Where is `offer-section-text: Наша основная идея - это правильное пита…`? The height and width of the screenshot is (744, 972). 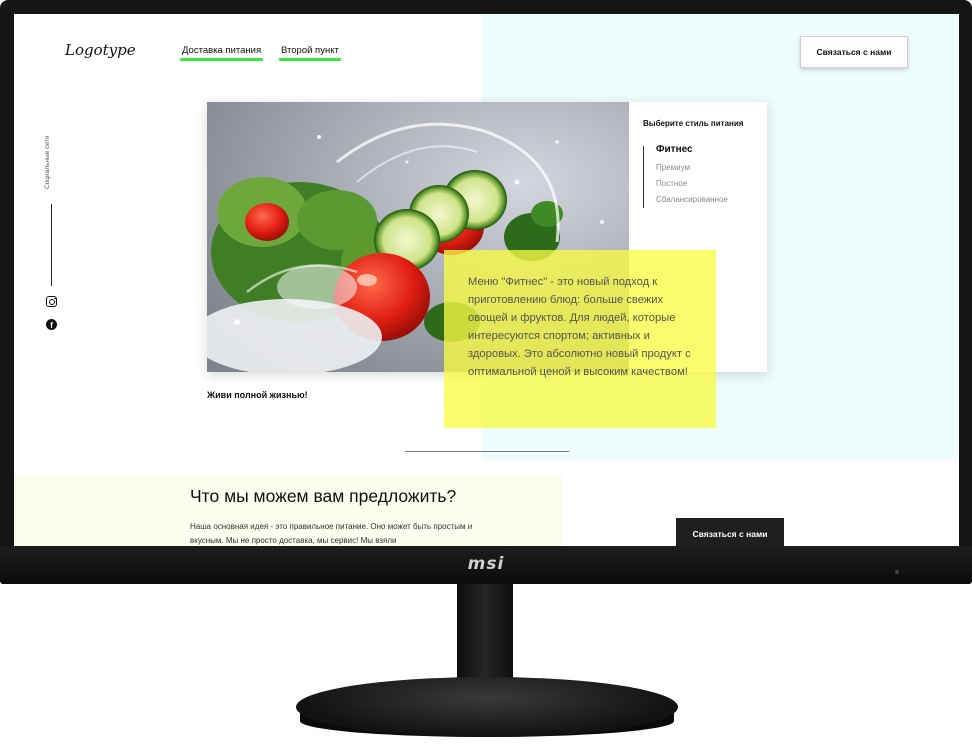
offer-section-text: Наша основная идея - это правильное пита… is located at coordinates (331, 533).